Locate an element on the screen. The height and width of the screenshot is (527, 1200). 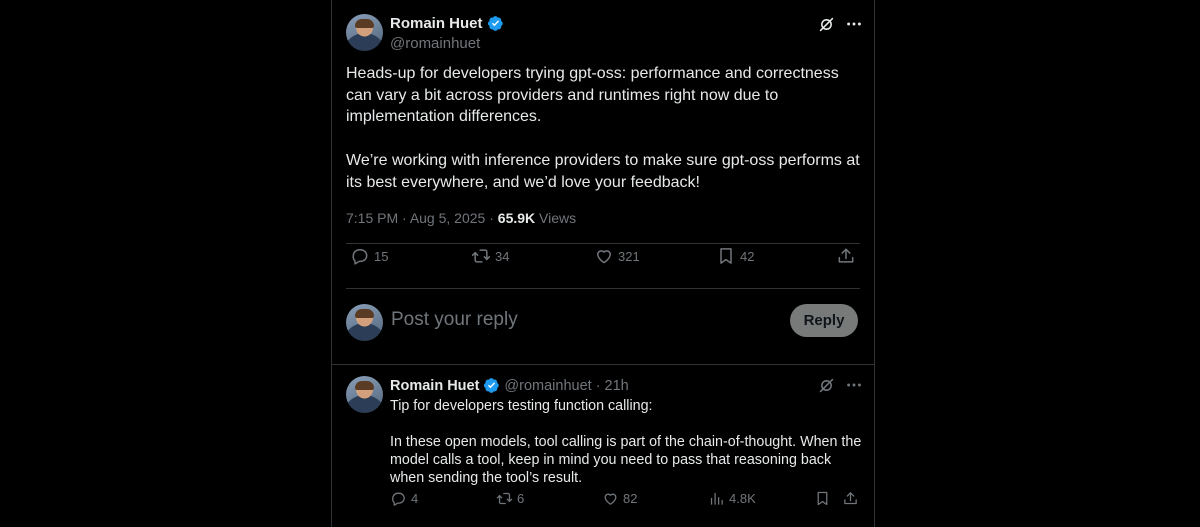
reply-action: 15 is located at coordinates (369, 256).